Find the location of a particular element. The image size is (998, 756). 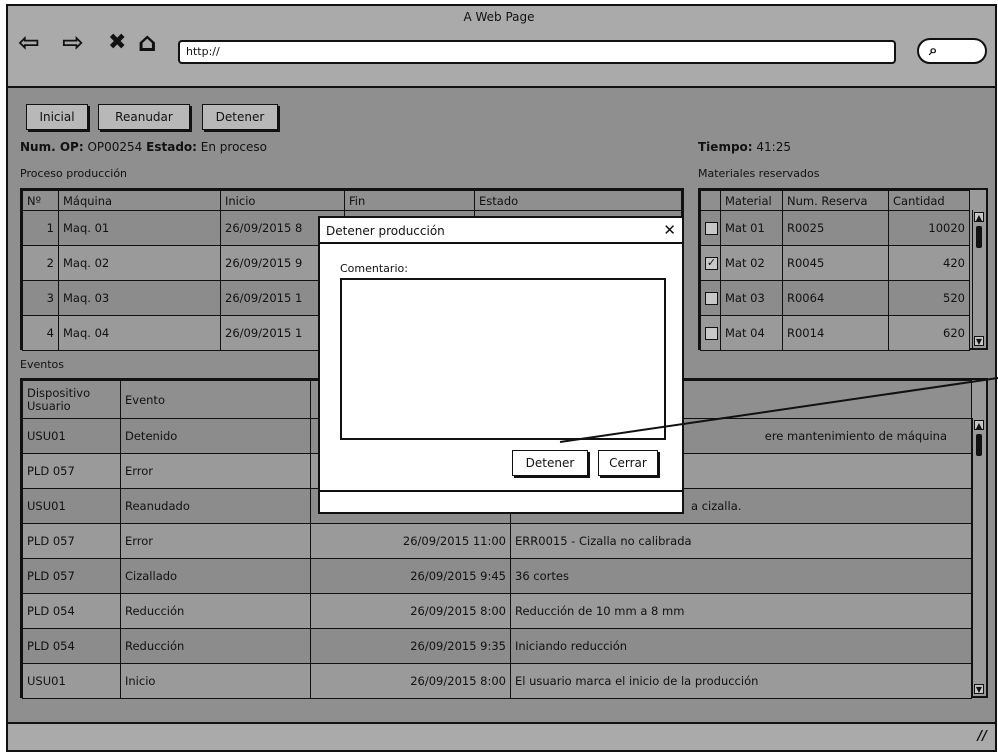

col-header-check is located at coordinates (710, 200).